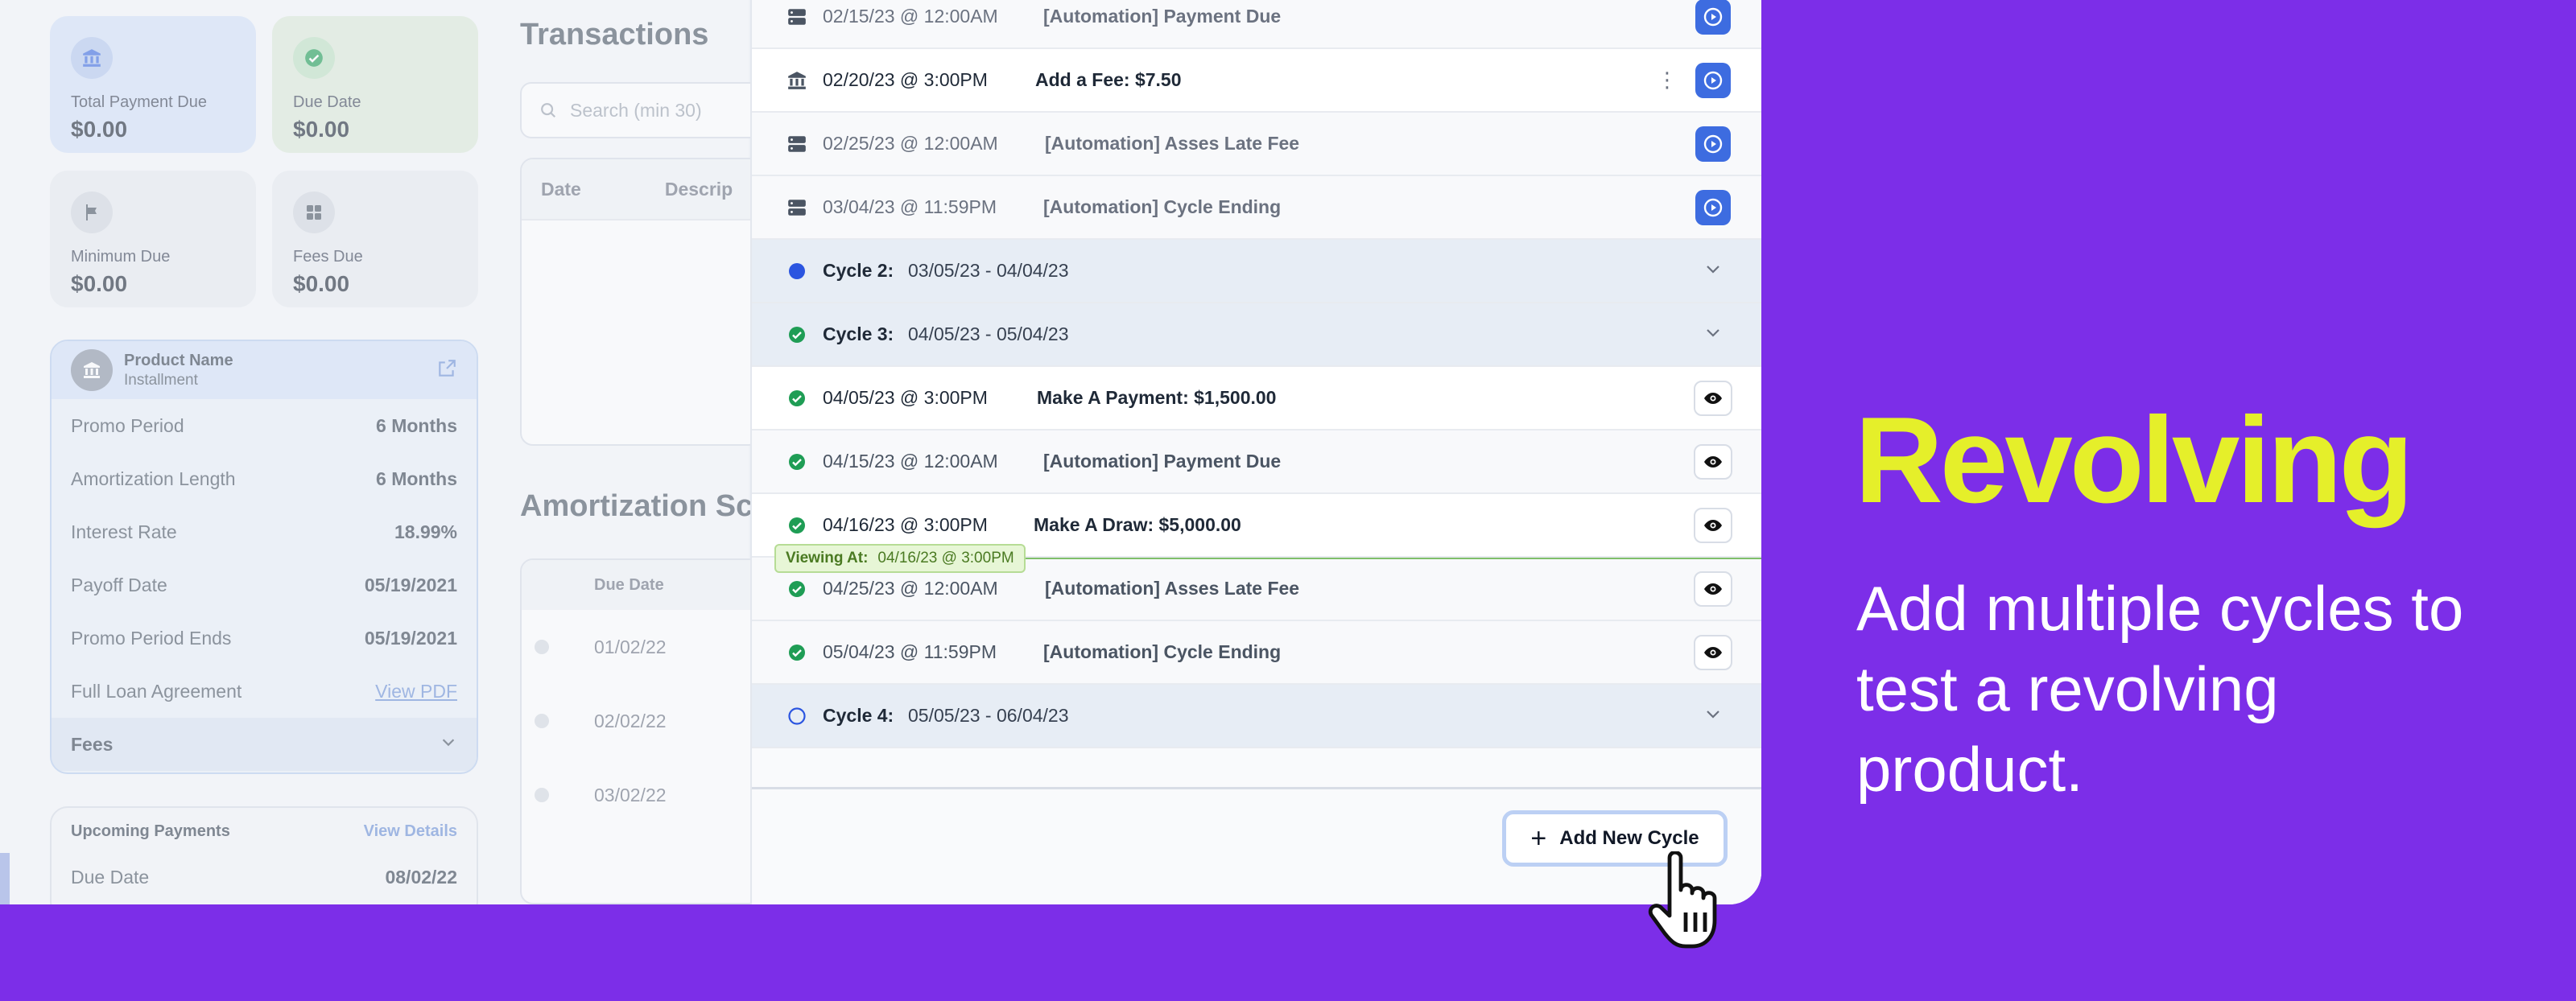  Describe the element at coordinates (905, 398) in the screenshot. I see `event-date: 04/05/23 @ 3:00PM` at that location.